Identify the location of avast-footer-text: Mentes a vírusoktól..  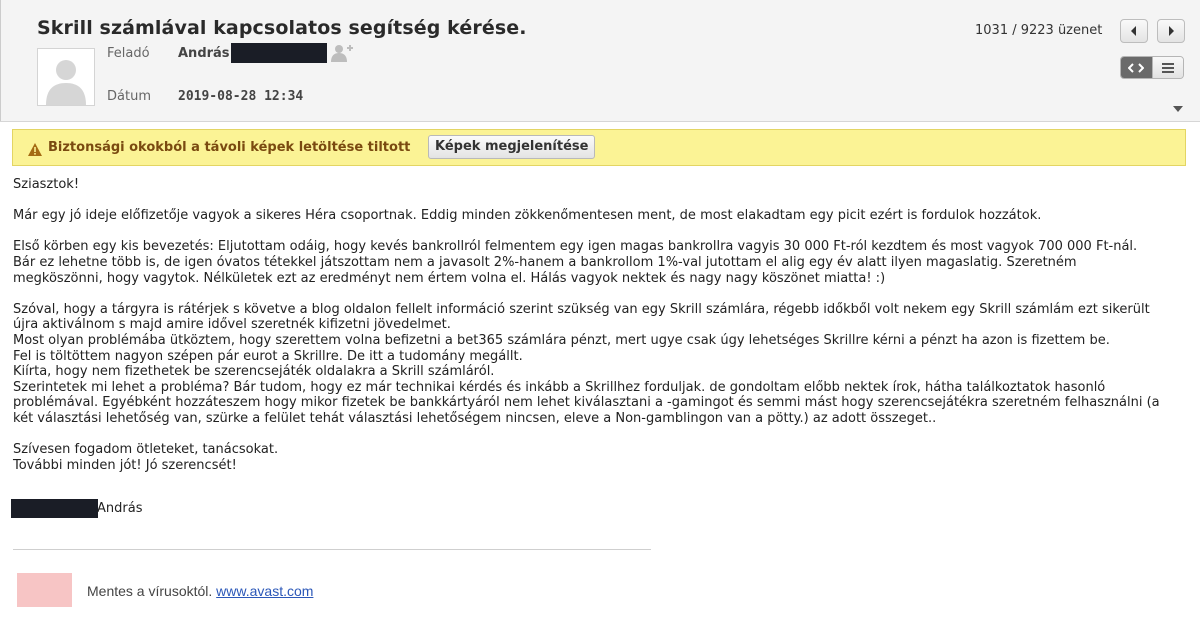
(150, 591).